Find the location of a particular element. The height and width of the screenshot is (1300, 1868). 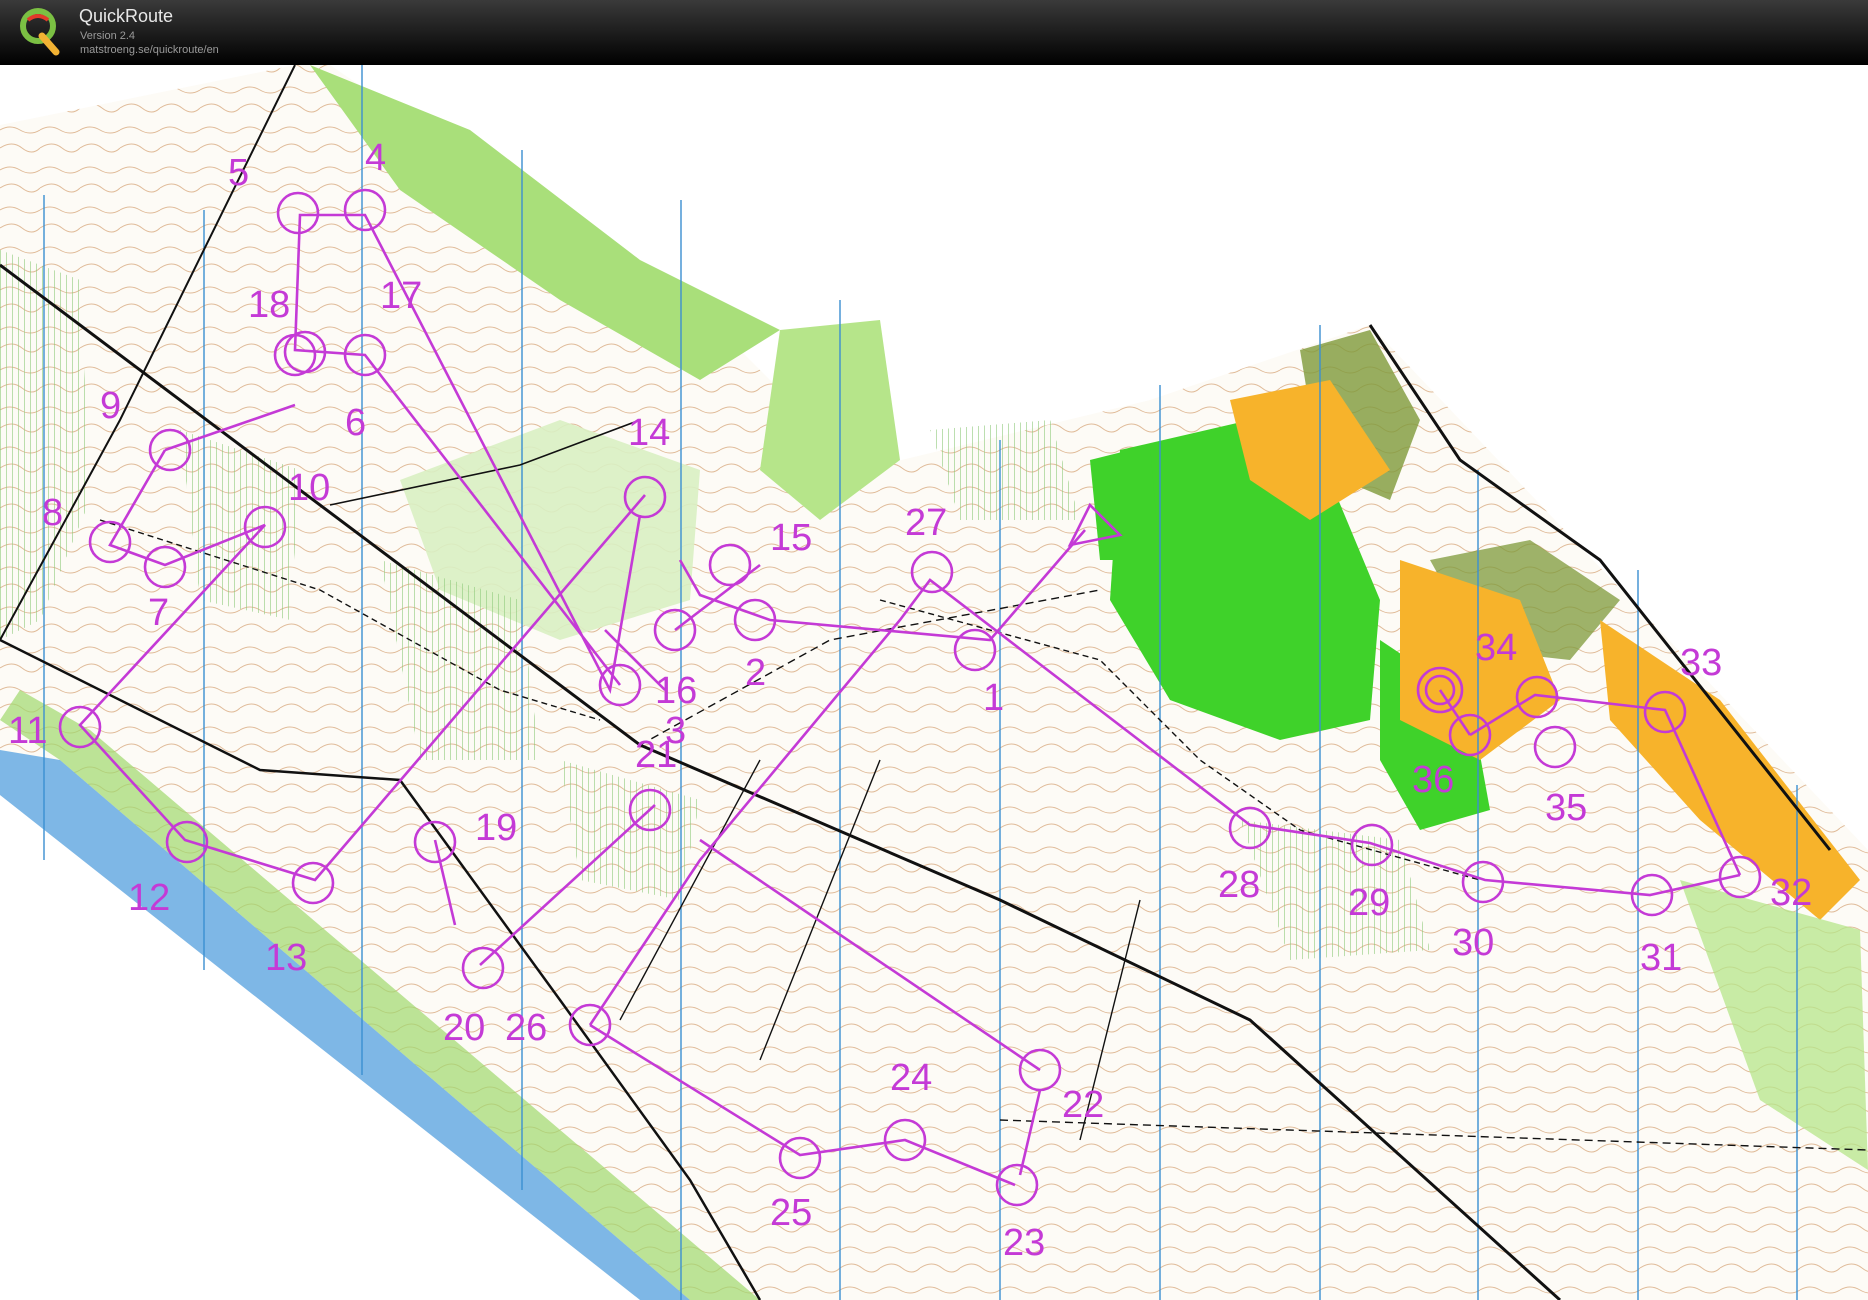

app-url: matstroeng.se/quickroute/en is located at coordinates (149, 50).